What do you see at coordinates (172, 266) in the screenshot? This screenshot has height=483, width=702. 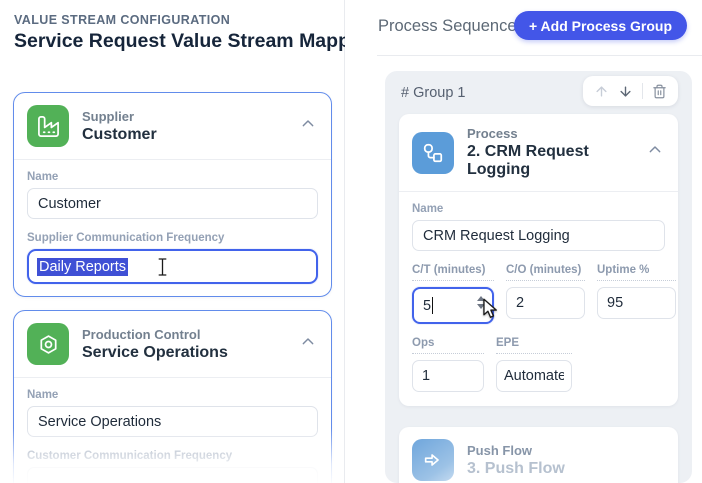 I see `supplier-freq-input: Daily Reports` at bounding box center [172, 266].